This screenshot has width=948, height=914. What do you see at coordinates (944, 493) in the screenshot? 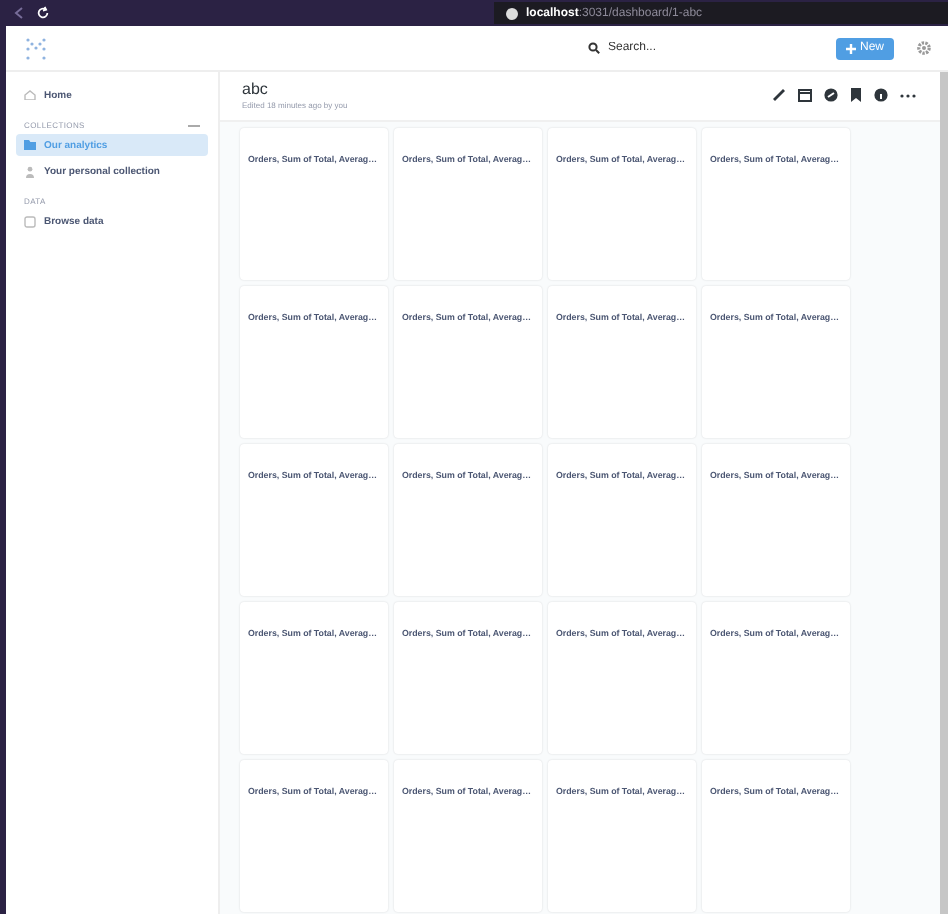
I see `scrollbar` at bounding box center [944, 493].